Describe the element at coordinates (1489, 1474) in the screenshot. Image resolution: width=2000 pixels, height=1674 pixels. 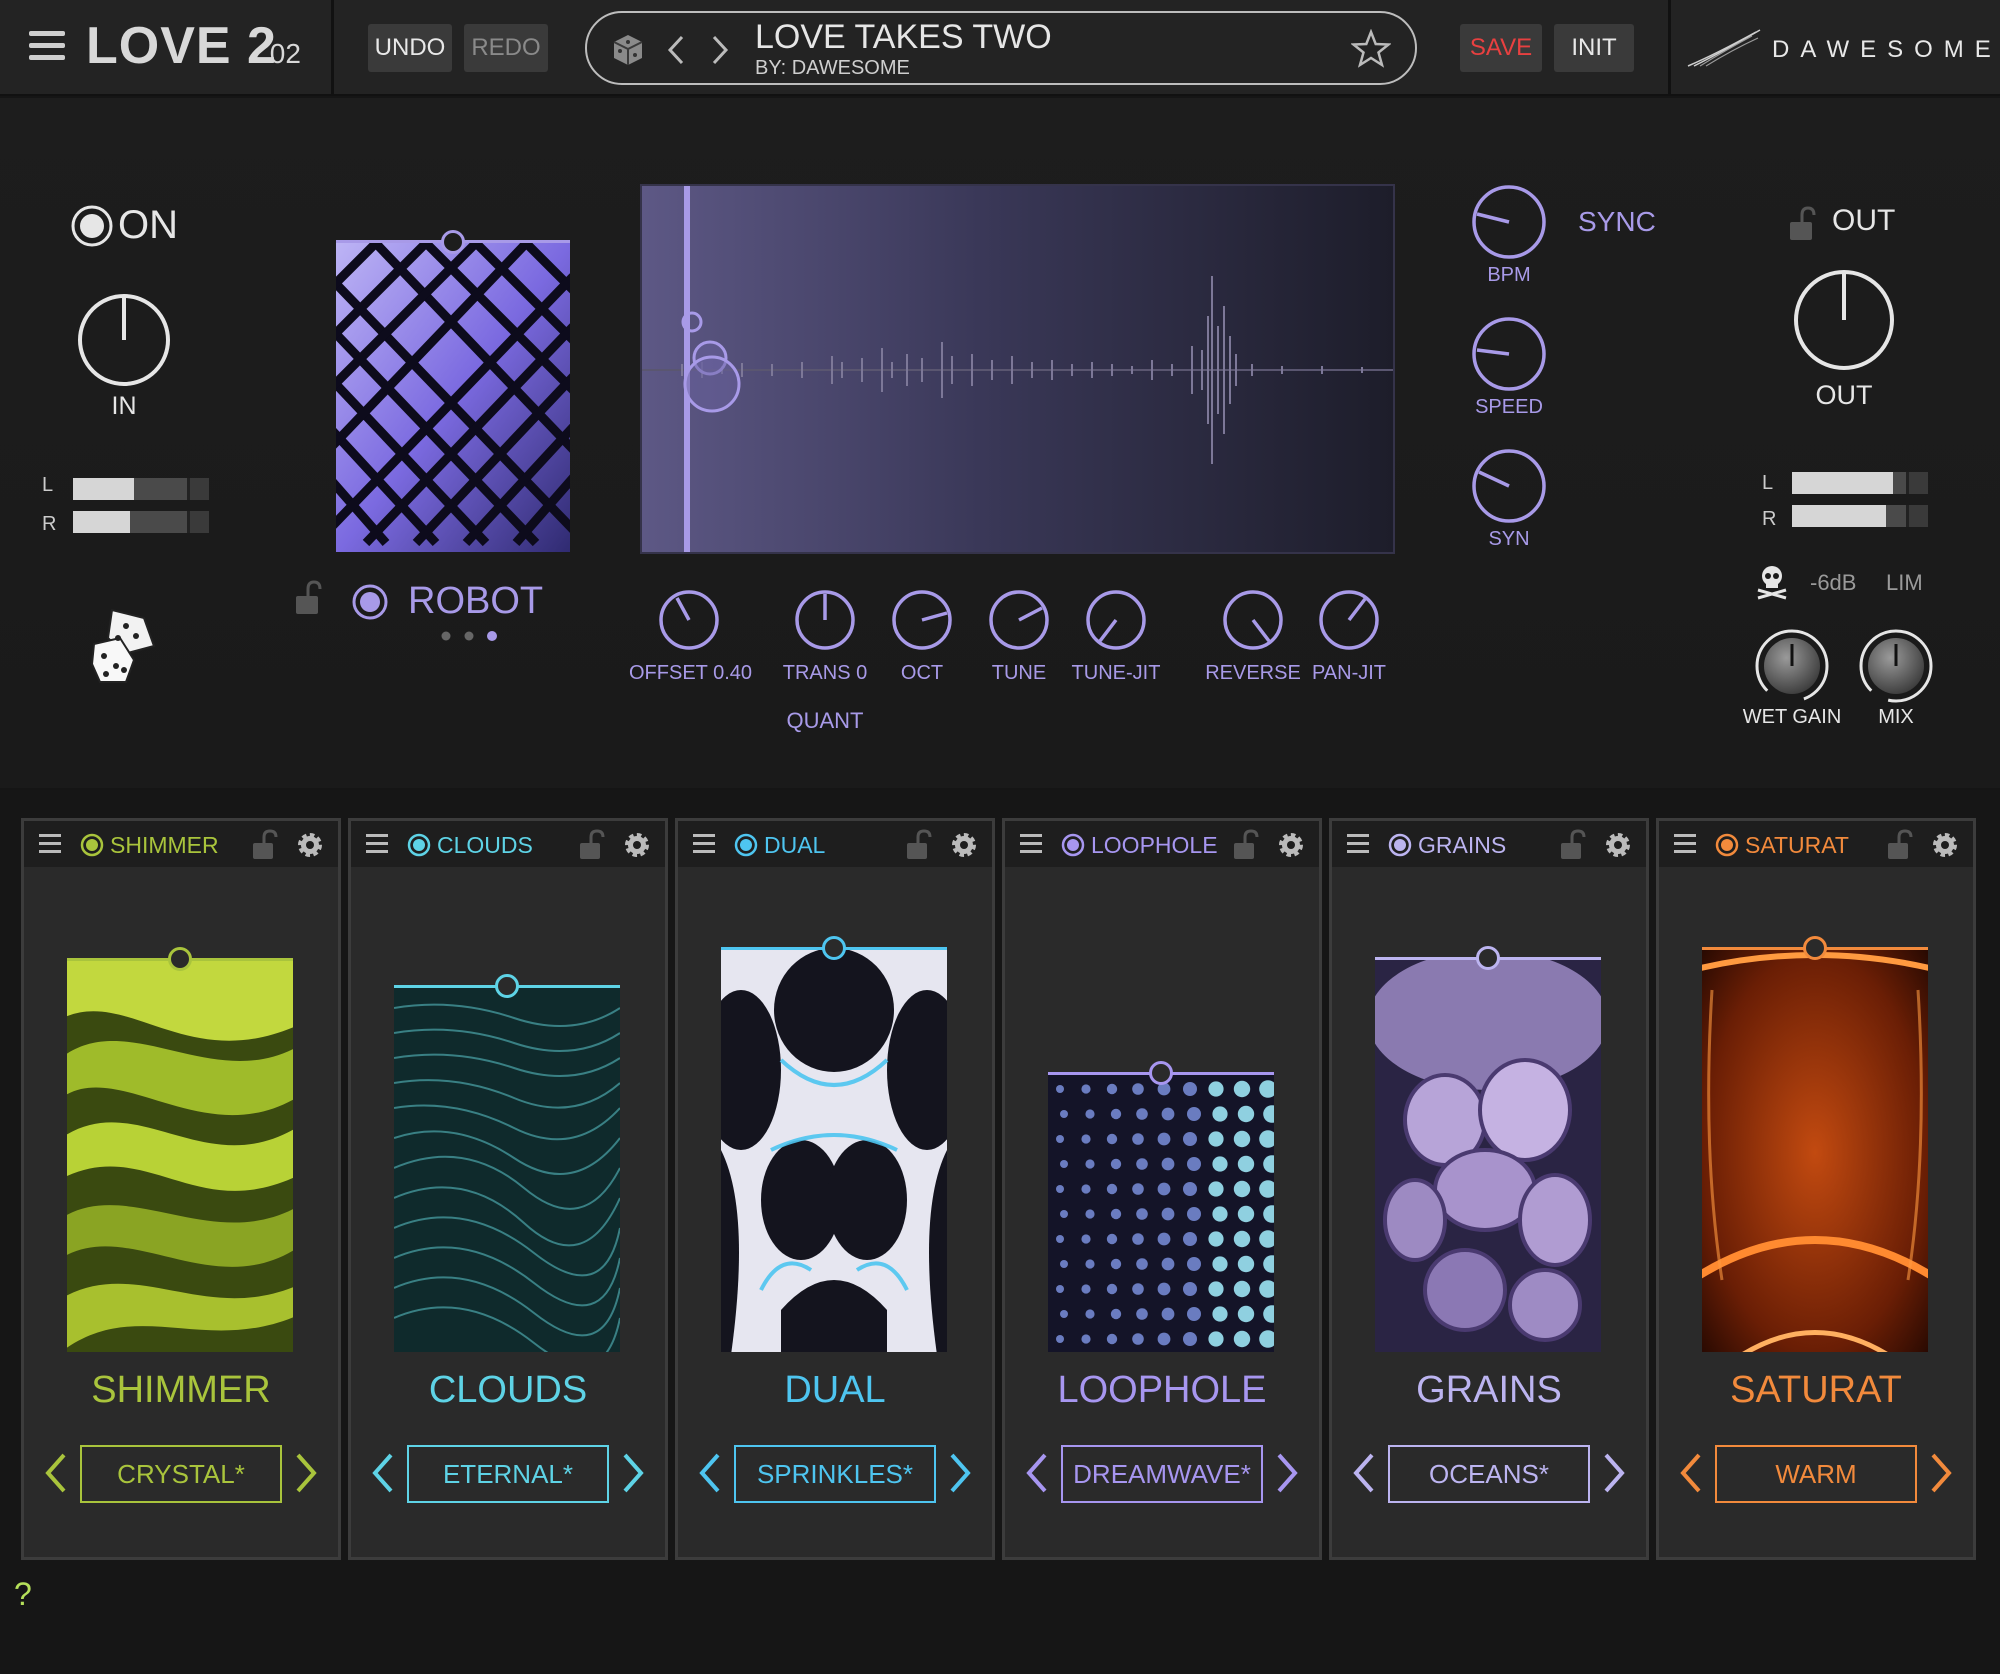
I see `slot-preset-selector: OCEANS*` at that location.